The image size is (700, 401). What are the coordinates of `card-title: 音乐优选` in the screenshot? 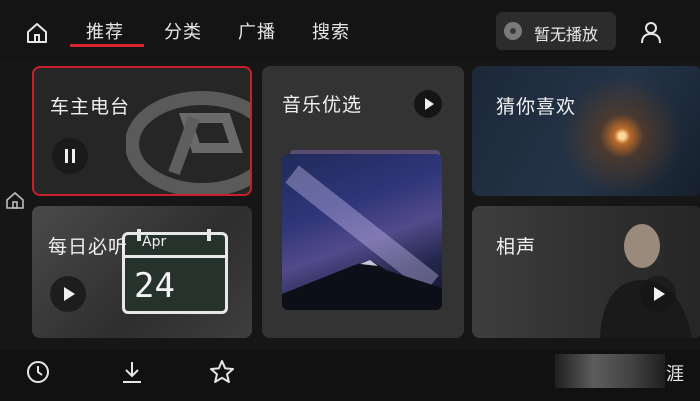 It's located at (322, 105).